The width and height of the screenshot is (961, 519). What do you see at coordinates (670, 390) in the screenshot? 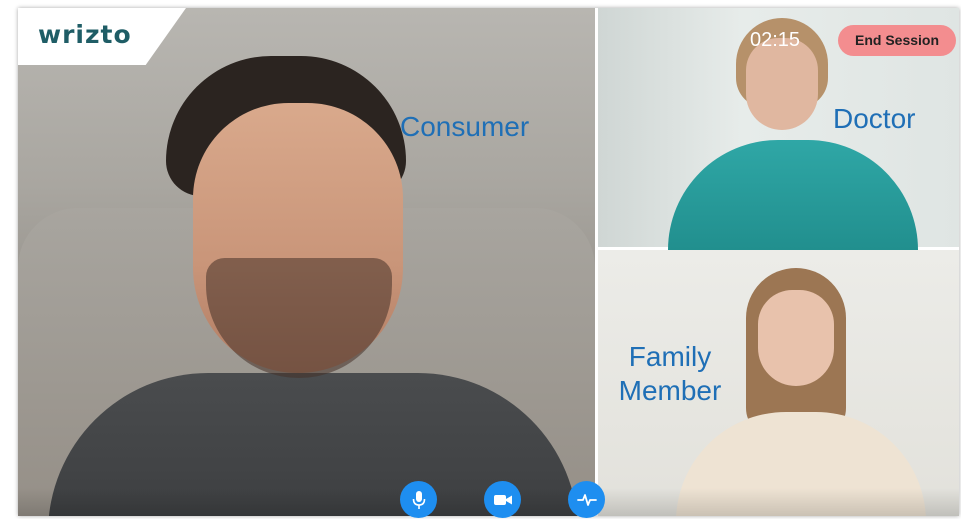
I see `family-label-line2: Member` at bounding box center [670, 390].